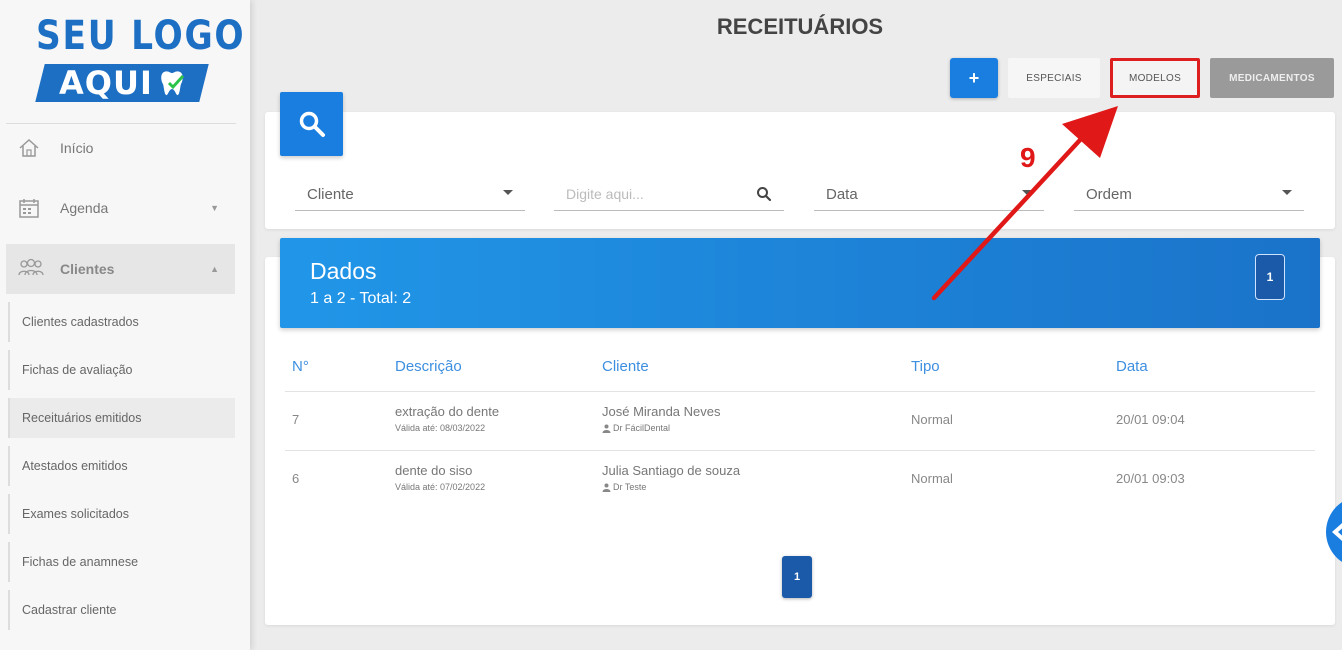  Describe the element at coordinates (1150, 419) in the screenshot. I see `row-data: 20/01 09:04` at that location.